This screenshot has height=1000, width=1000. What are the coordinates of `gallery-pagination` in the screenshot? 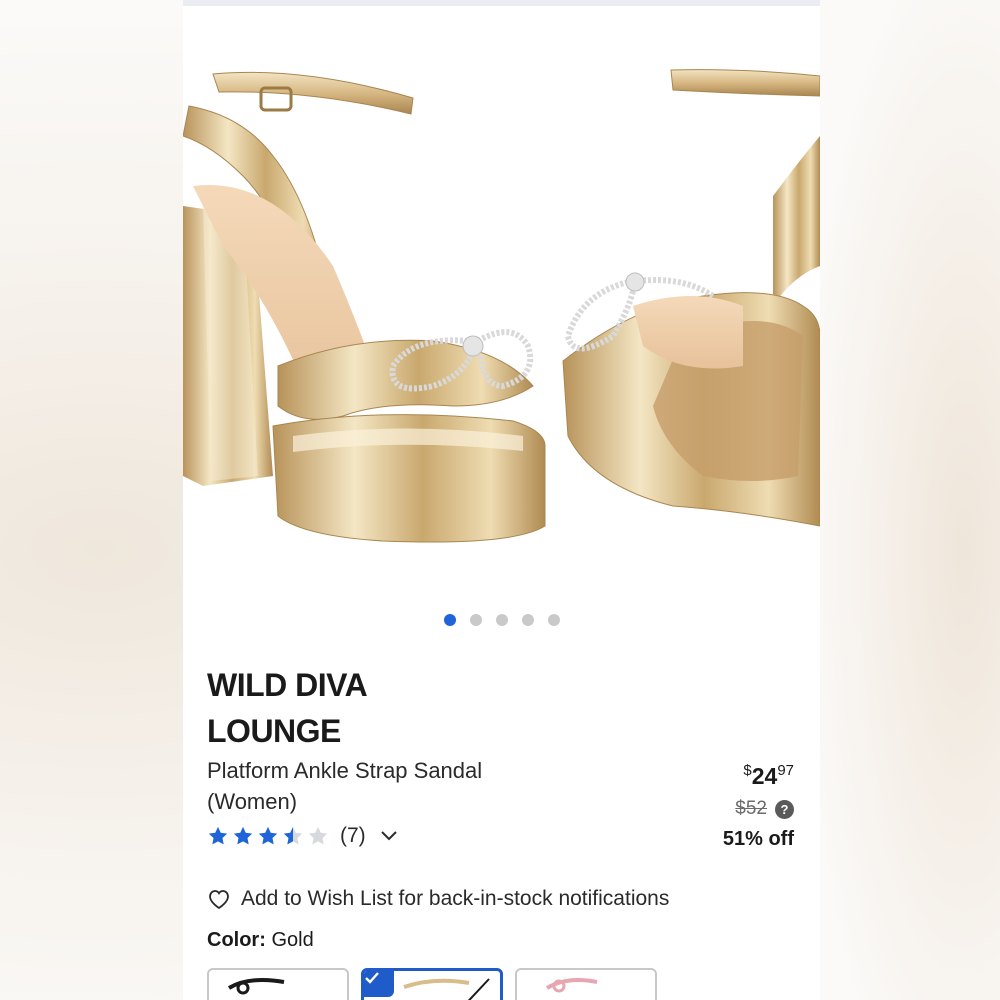 It's located at (501, 621).